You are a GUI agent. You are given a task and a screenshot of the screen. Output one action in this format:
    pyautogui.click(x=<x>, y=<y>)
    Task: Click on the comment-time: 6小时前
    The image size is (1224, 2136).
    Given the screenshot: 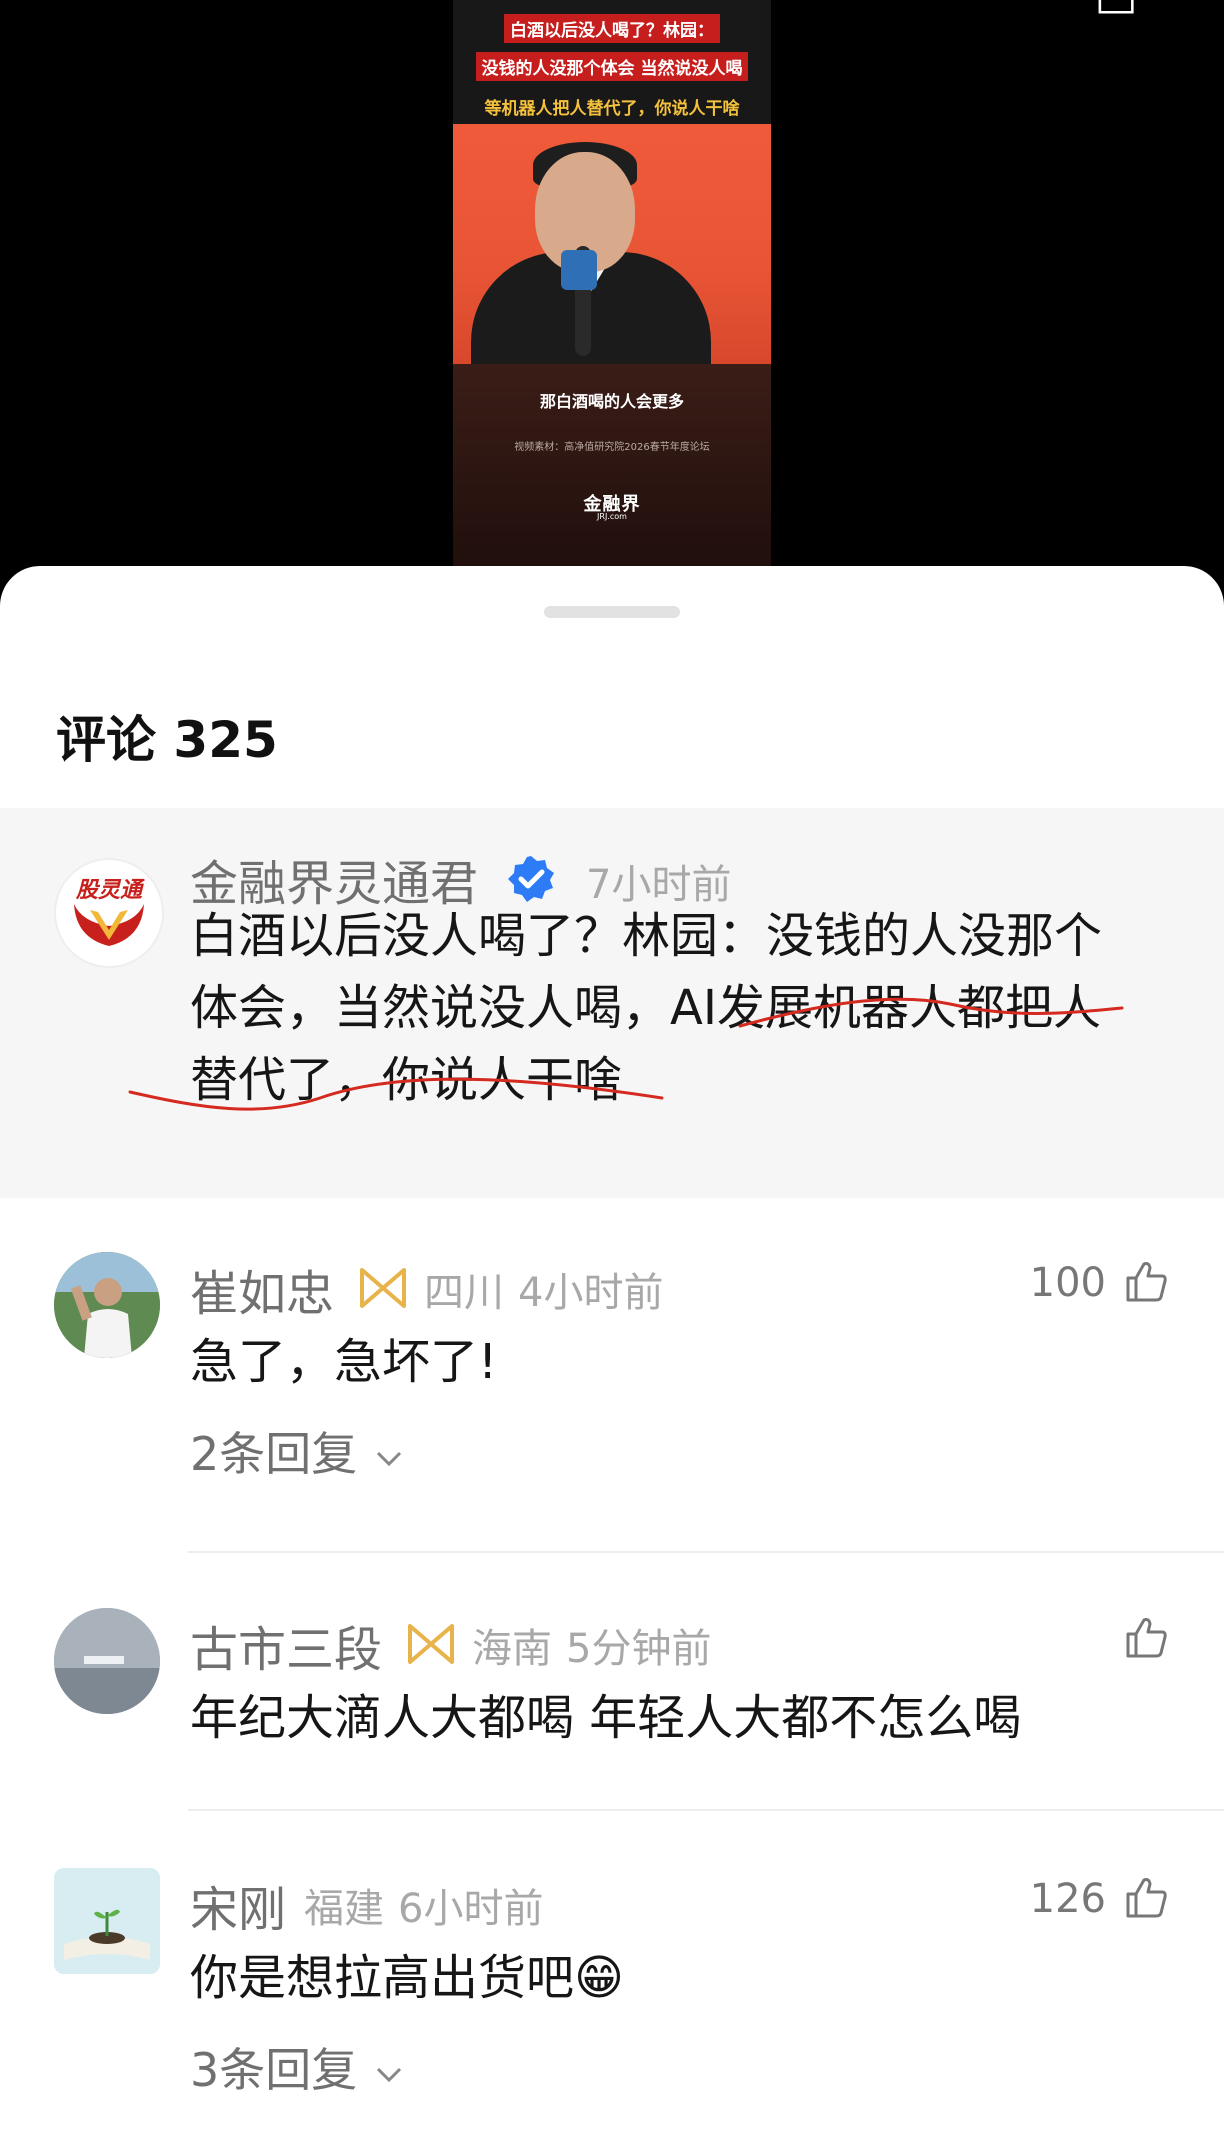 What is the action you would take?
    pyautogui.click(x=471, y=1909)
    